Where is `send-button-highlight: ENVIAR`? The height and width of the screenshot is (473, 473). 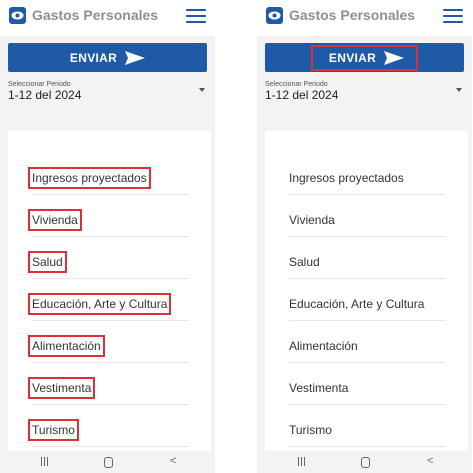
send-button-highlight: ENVIAR is located at coordinates (364, 57).